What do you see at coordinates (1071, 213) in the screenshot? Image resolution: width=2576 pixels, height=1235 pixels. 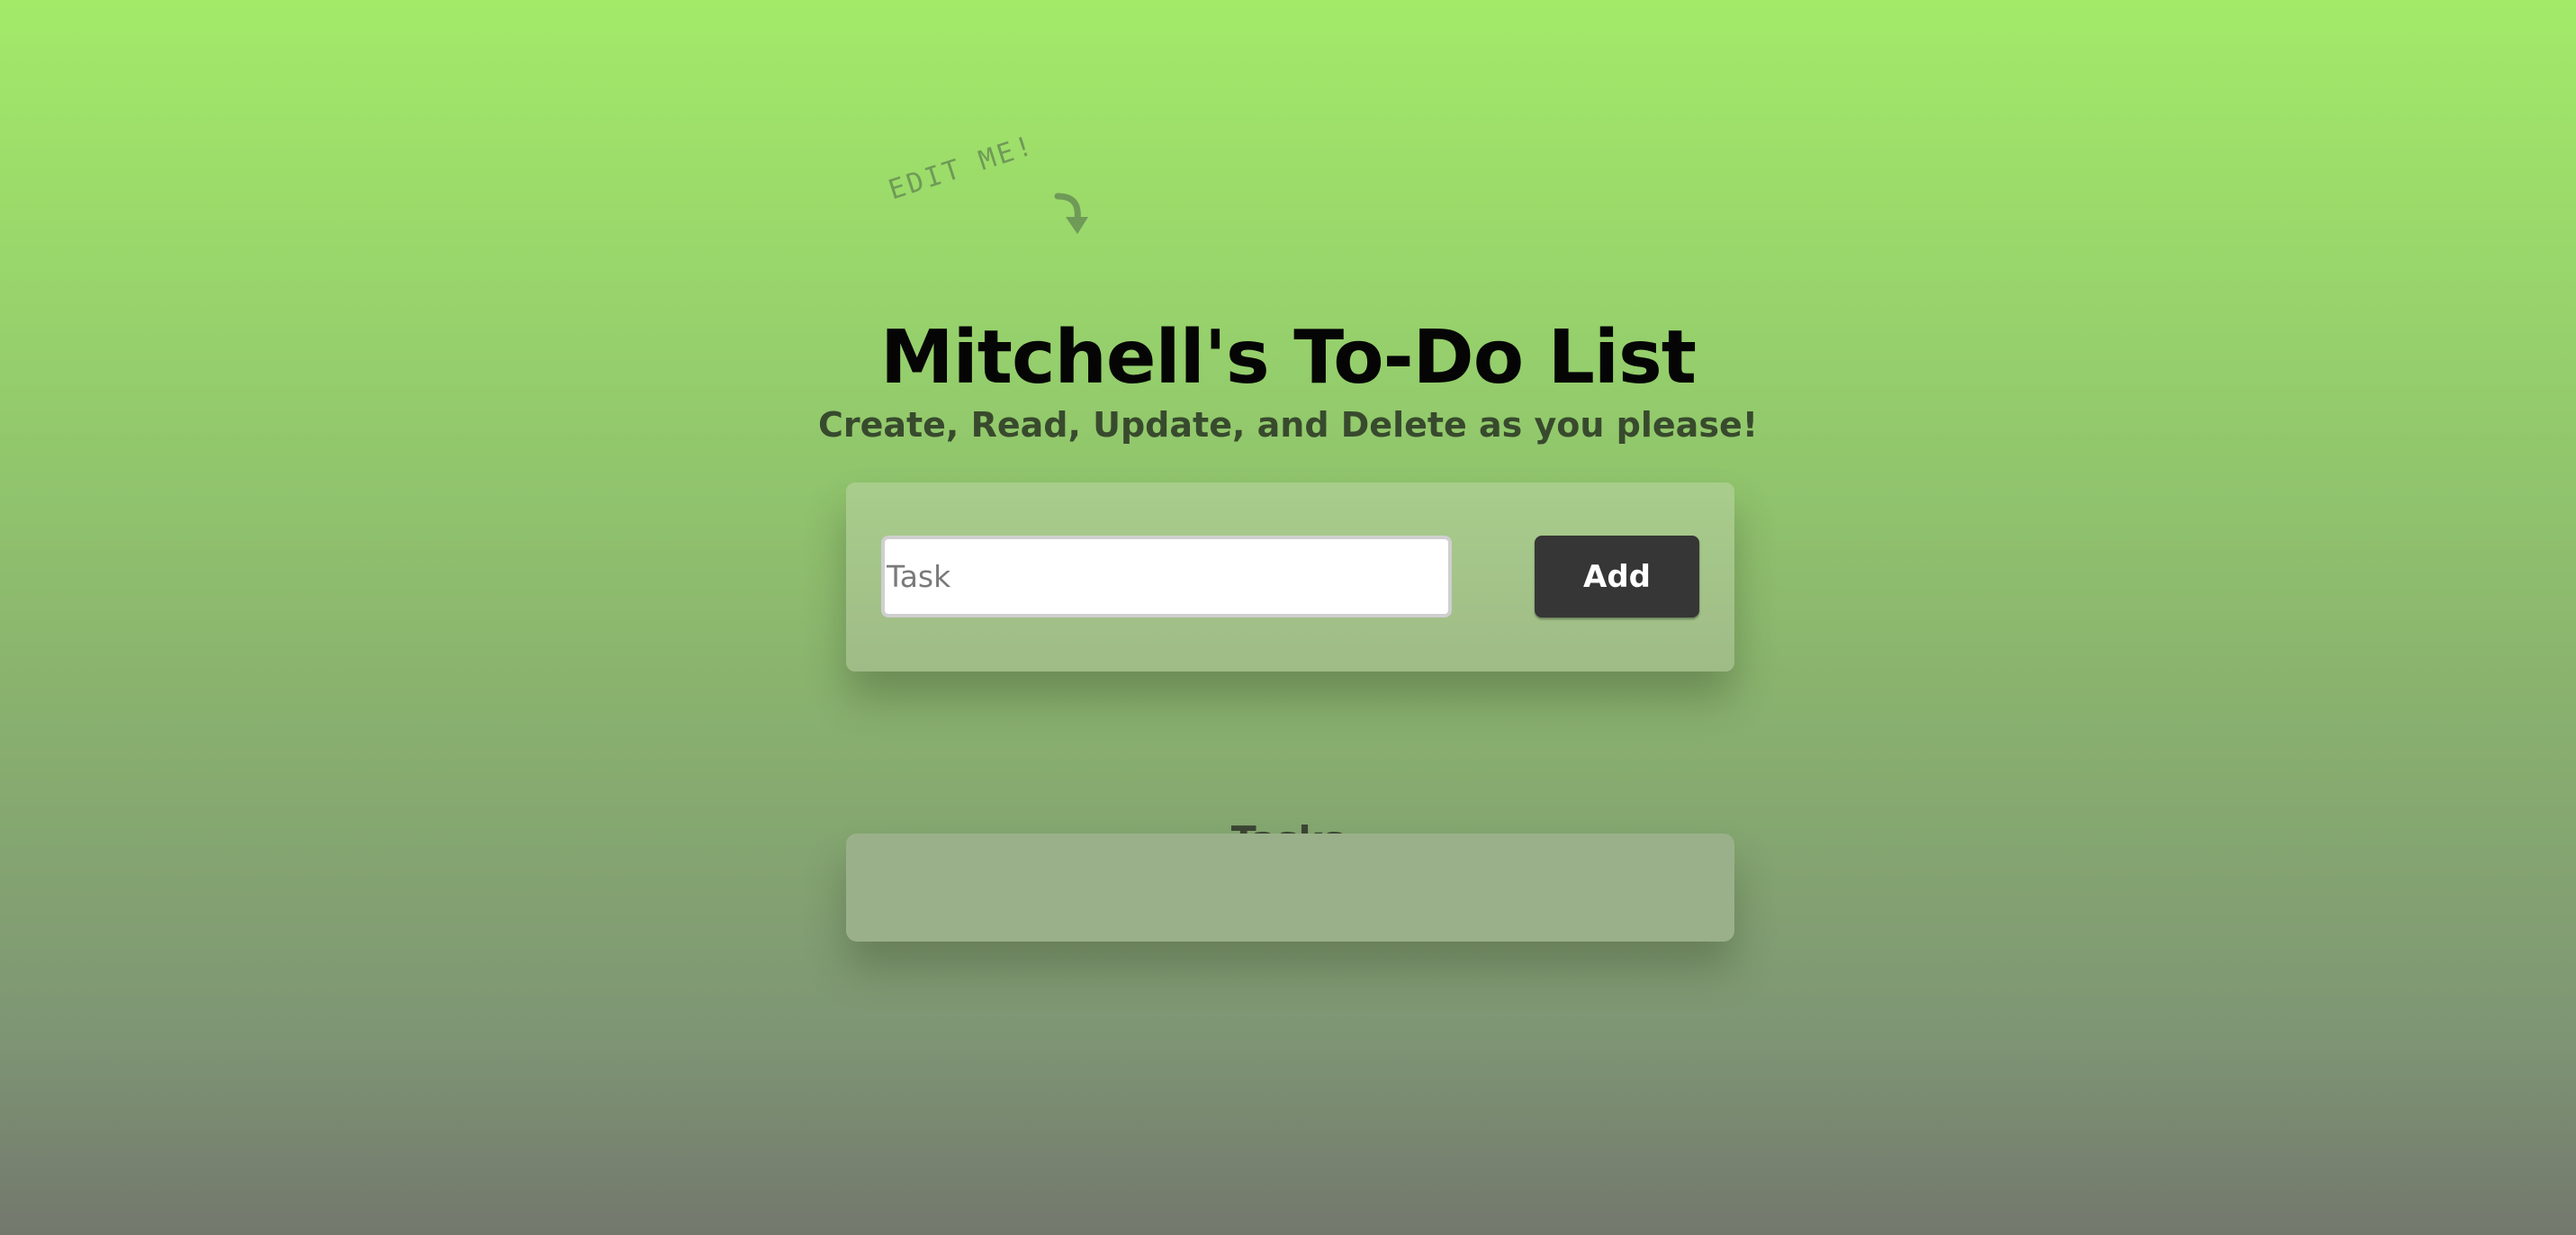 I see `curved-arrow-down-icon` at bounding box center [1071, 213].